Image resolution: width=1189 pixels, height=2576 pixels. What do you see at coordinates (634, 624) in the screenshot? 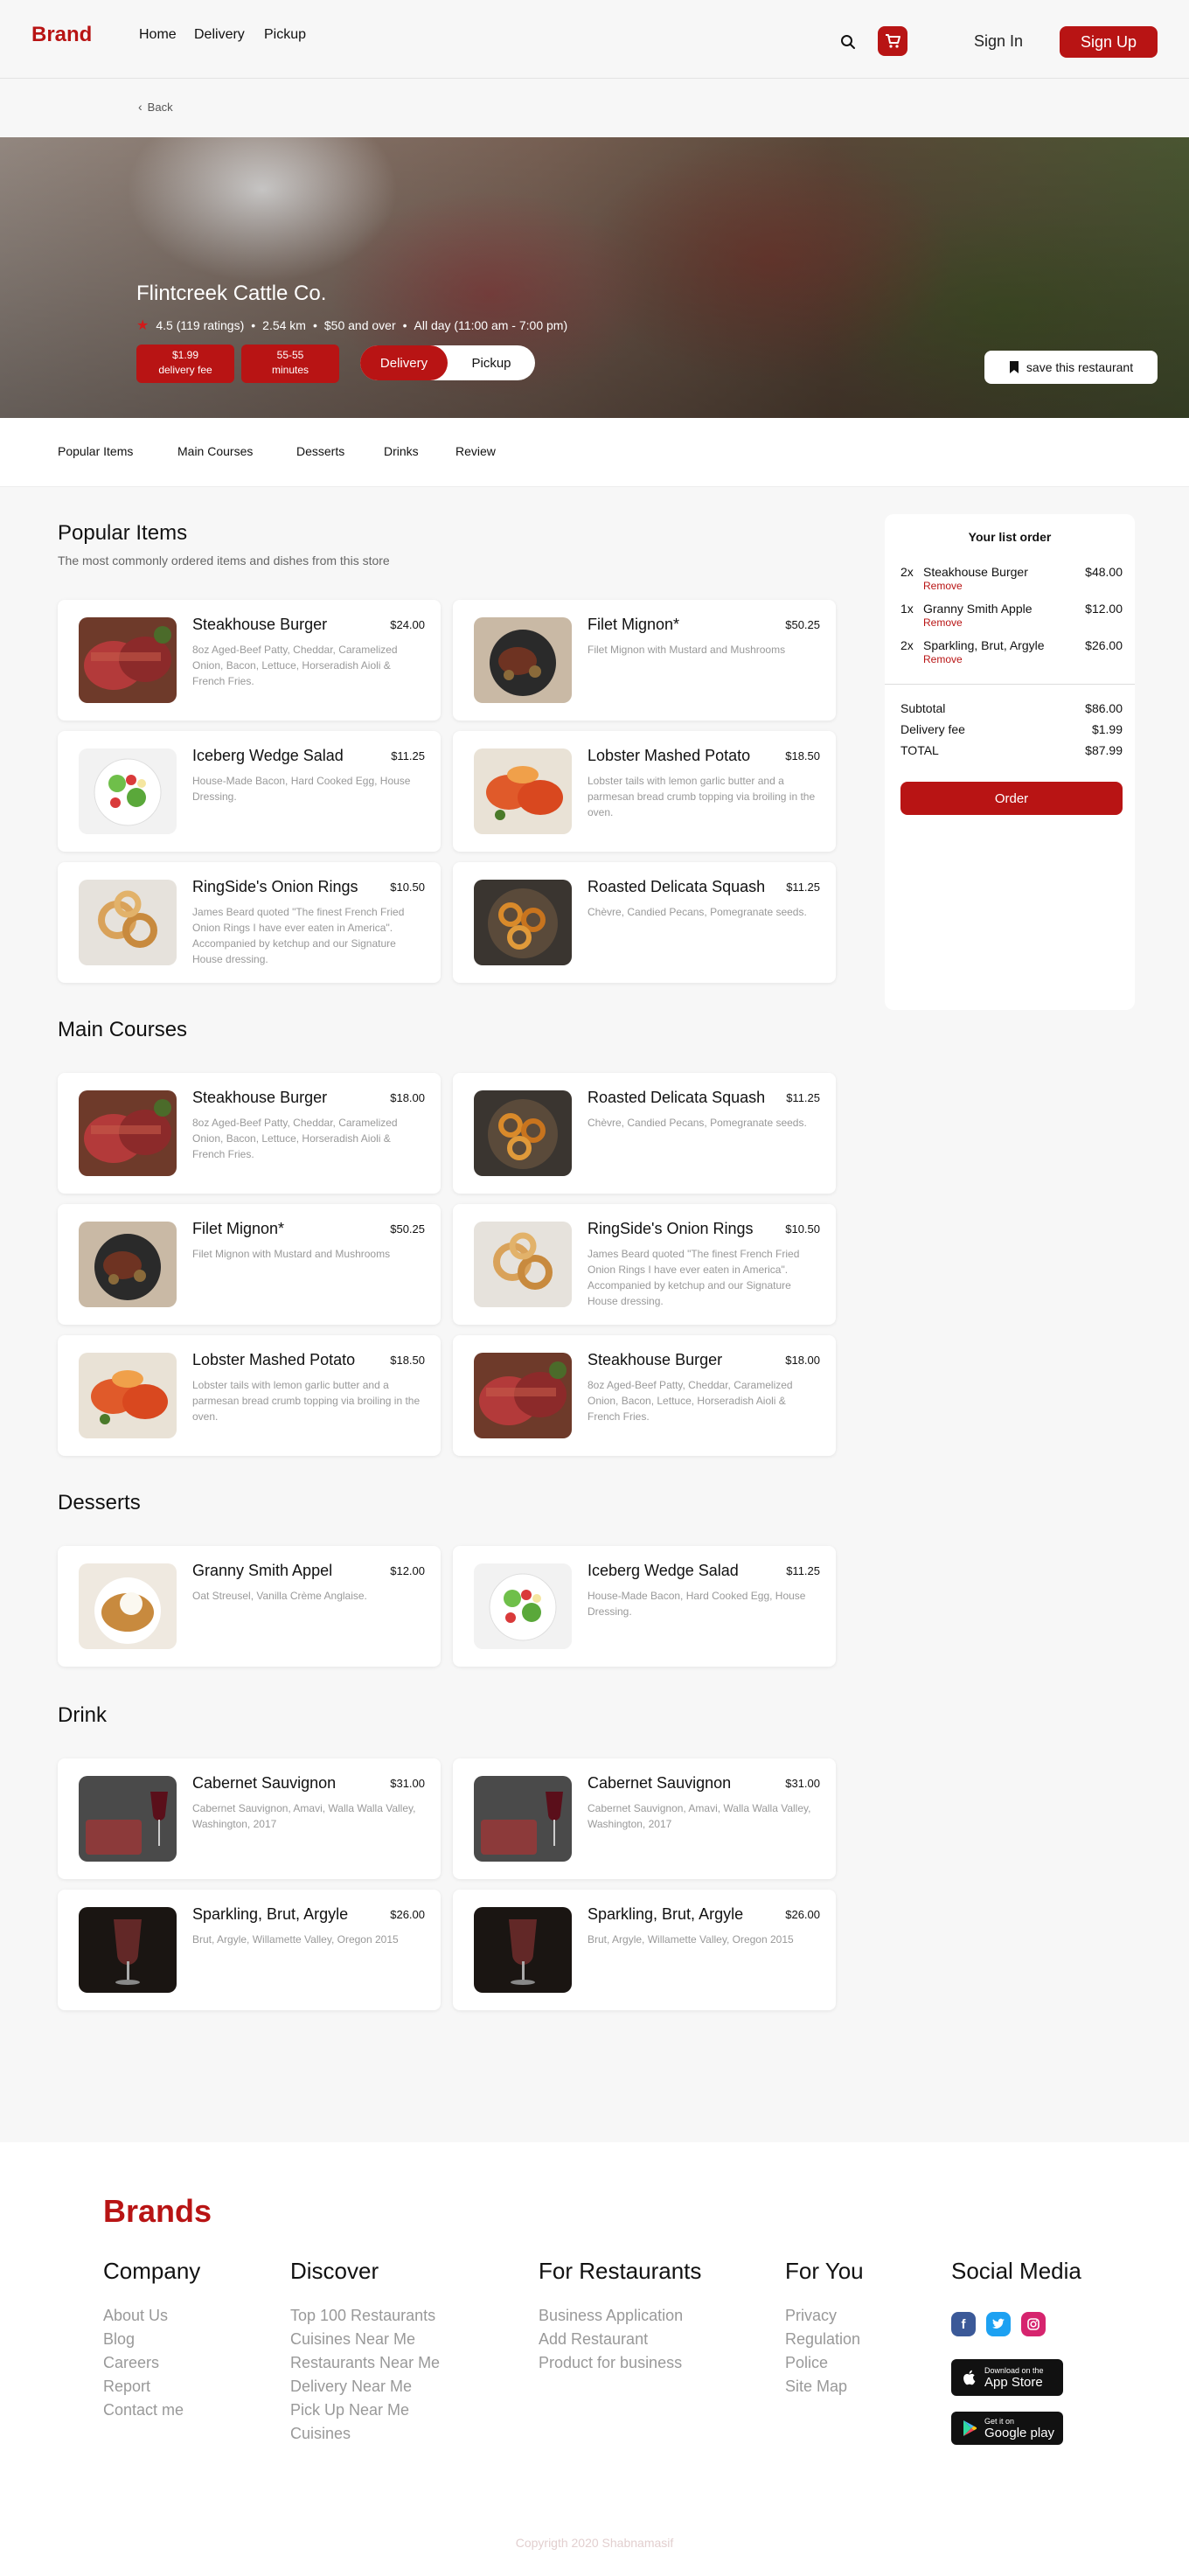
I see `menu-item-title: Filet Mignon*` at bounding box center [634, 624].